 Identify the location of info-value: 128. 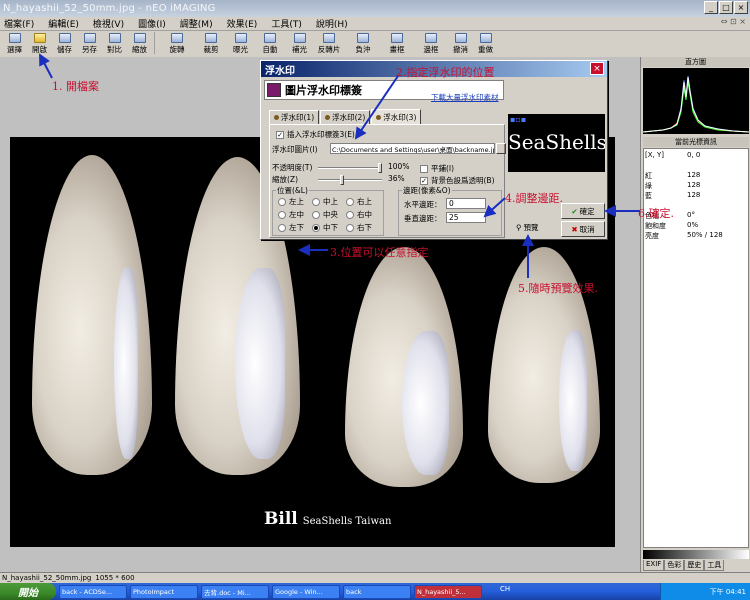
(694, 175).